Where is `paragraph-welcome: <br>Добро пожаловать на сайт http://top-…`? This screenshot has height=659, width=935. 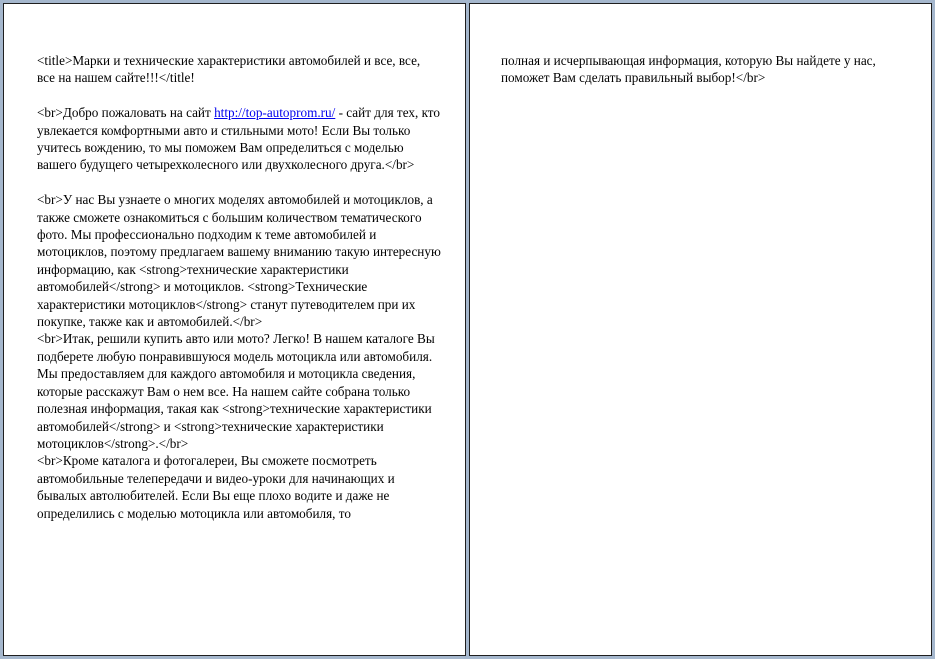
paragraph-welcome: <br>Добро пожаловать на сайт http://top-… is located at coordinates (239, 139).